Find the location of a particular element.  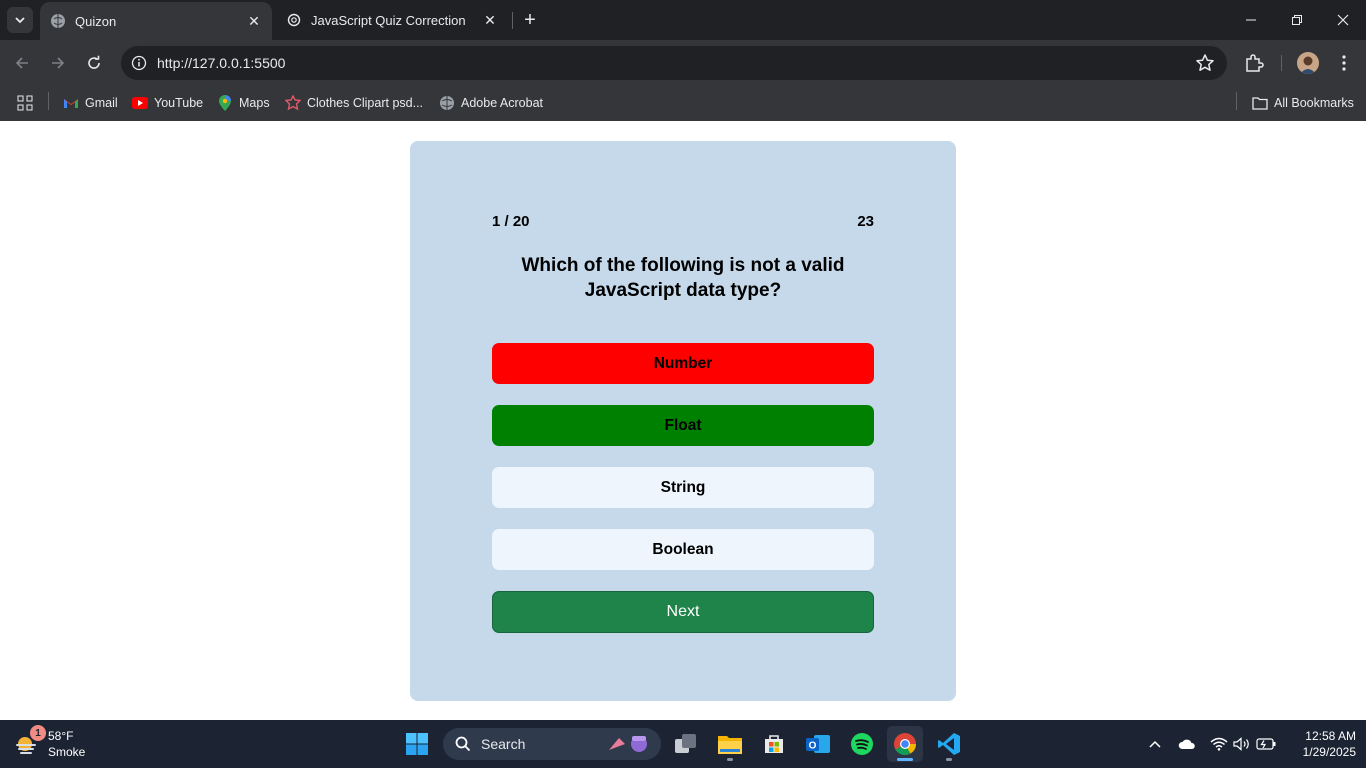

menu-button is located at coordinates (1344, 63).